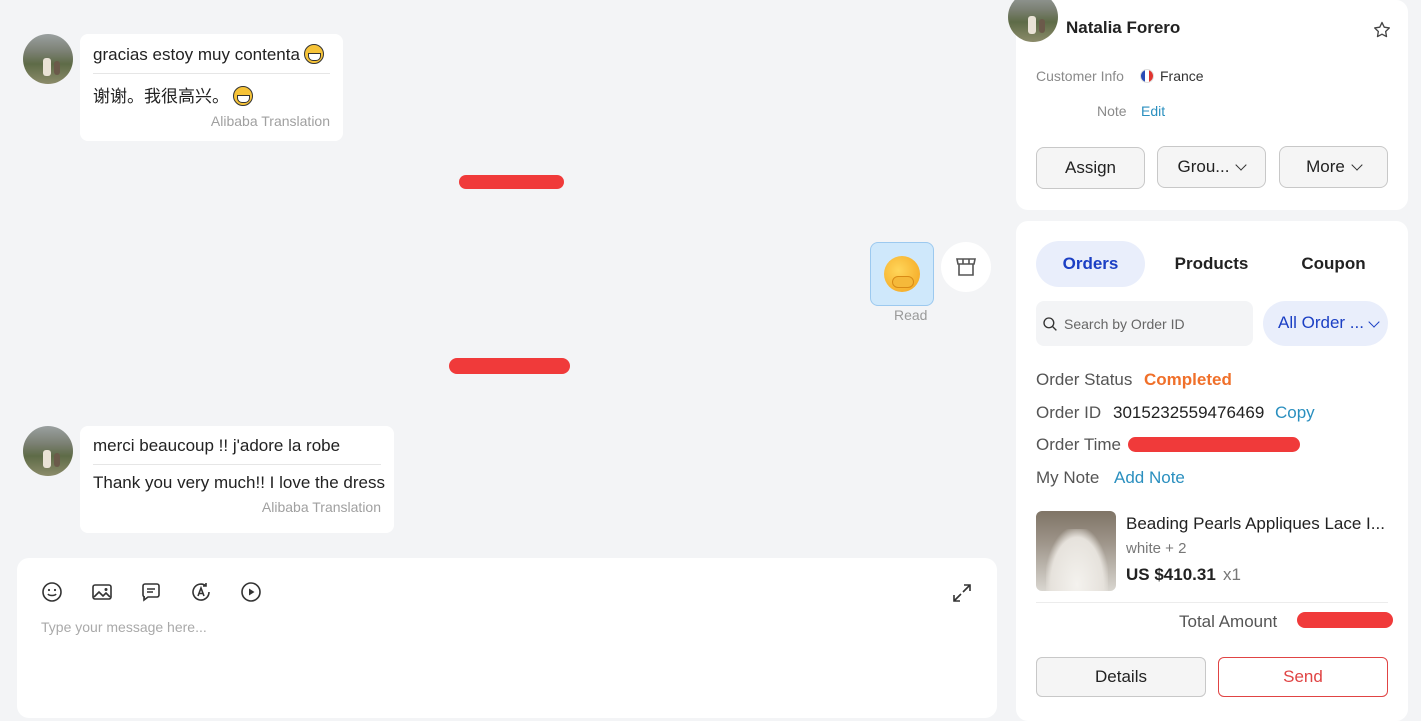 The height and width of the screenshot is (721, 1421). I want to click on divider, so click(1212, 602).